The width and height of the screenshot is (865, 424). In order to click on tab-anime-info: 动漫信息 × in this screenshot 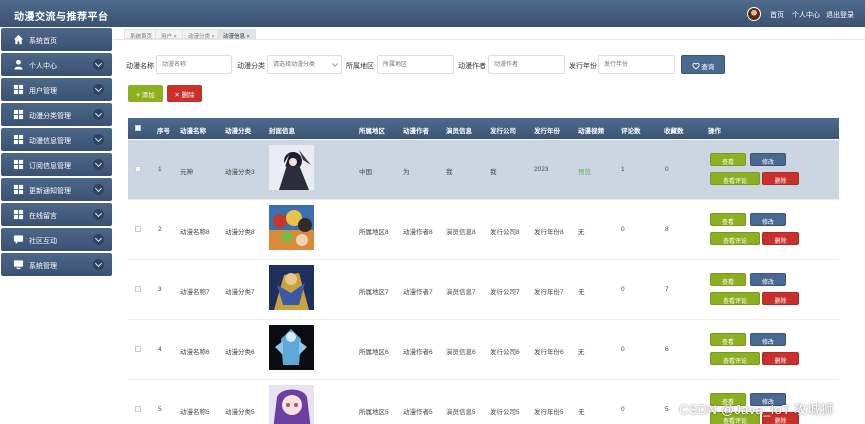, I will do `click(236, 34)`.